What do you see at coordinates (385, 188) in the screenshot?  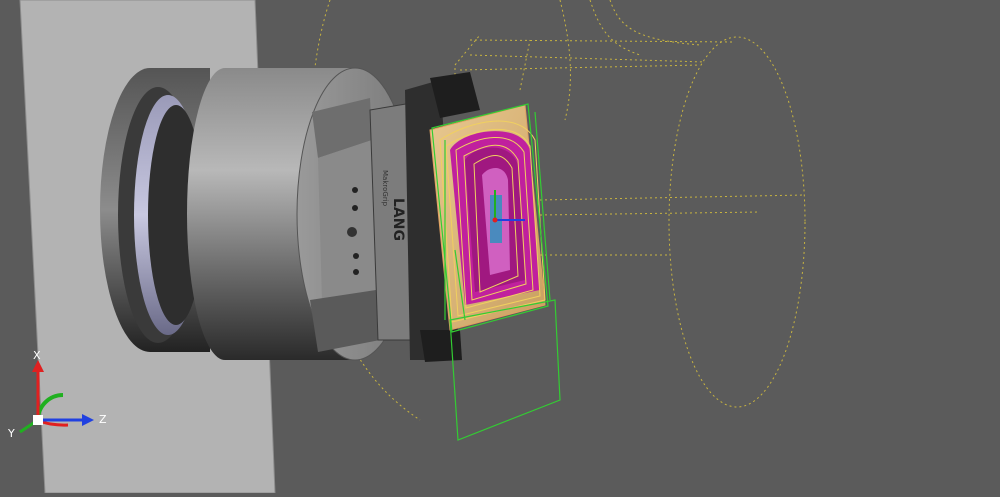 I see `fixture-model-text: MakroGrip` at bounding box center [385, 188].